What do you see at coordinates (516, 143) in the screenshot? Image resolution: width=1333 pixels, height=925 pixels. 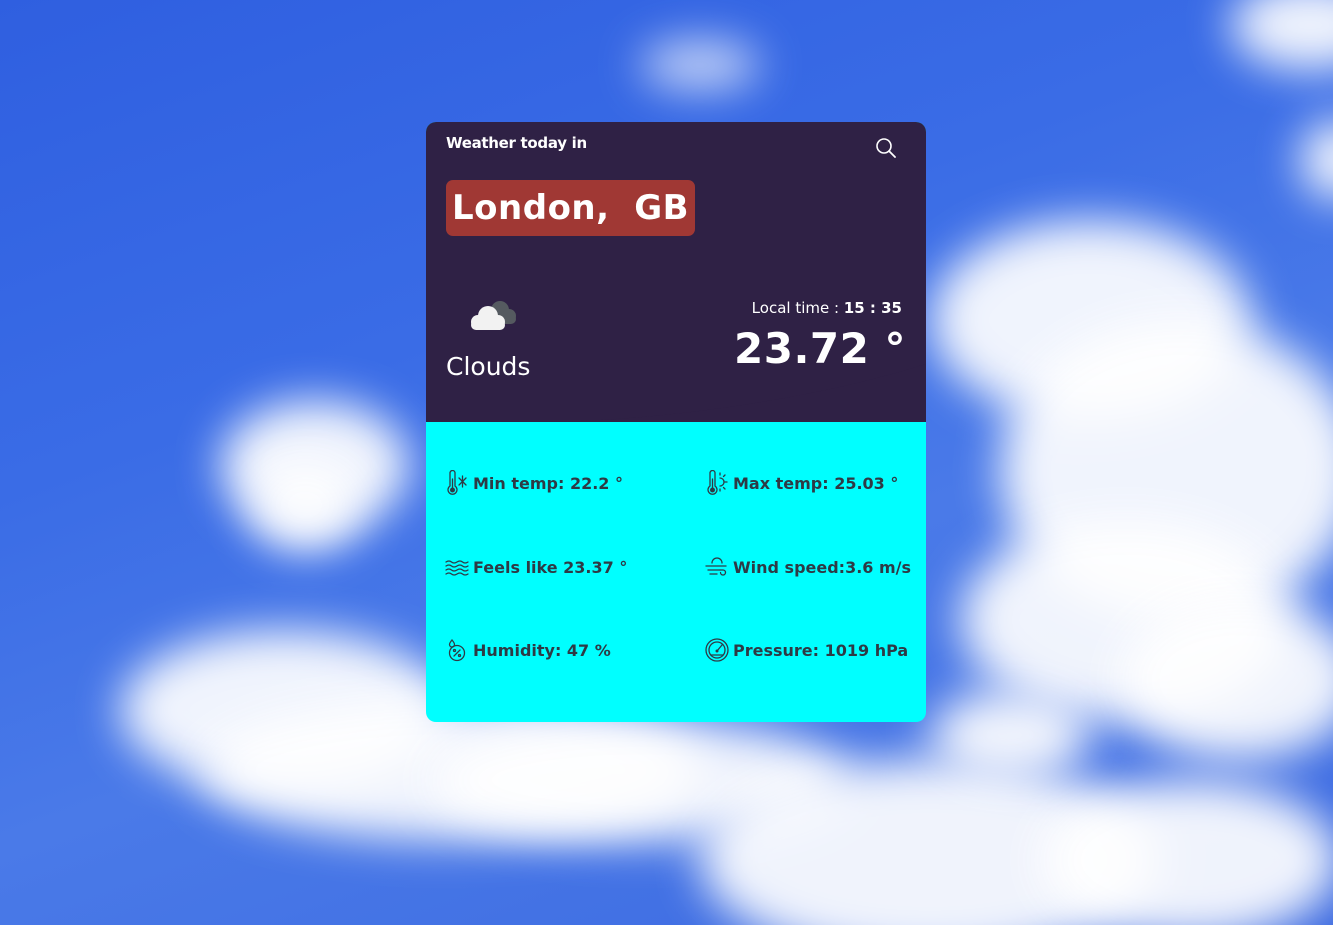 I see `page-title: Weather today in` at bounding box center [516, 143].